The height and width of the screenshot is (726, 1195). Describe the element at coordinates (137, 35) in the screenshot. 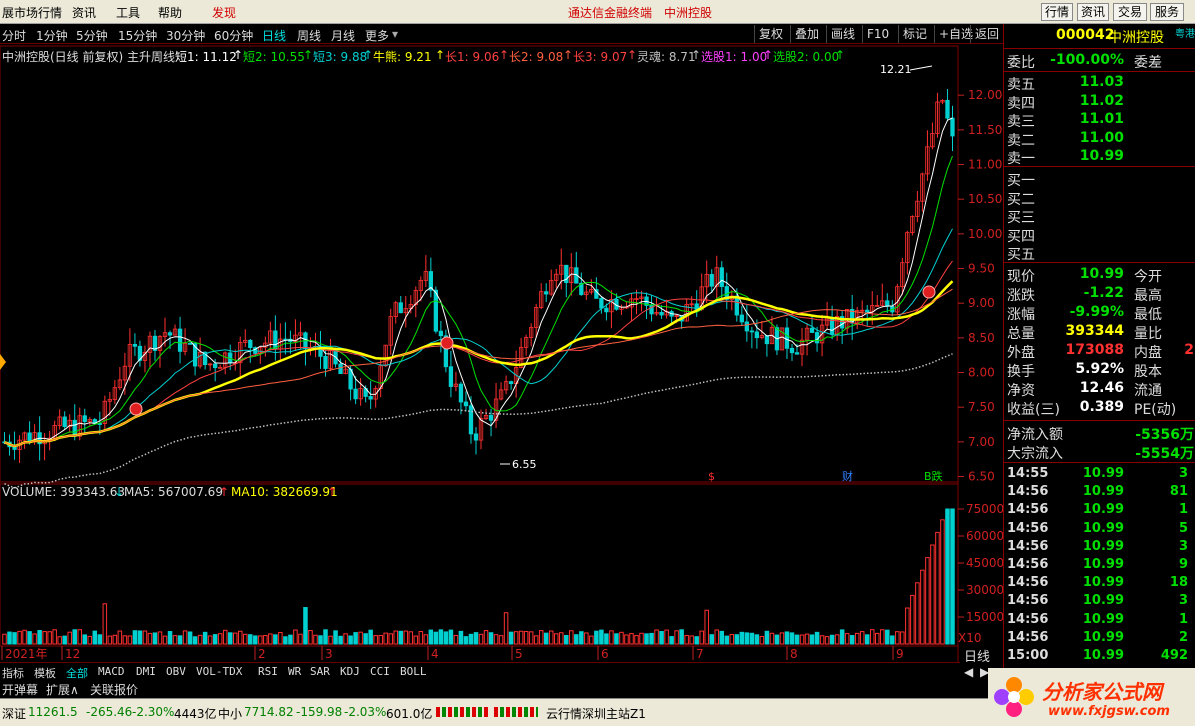

I see `period-15min: 15分钟` at that location.